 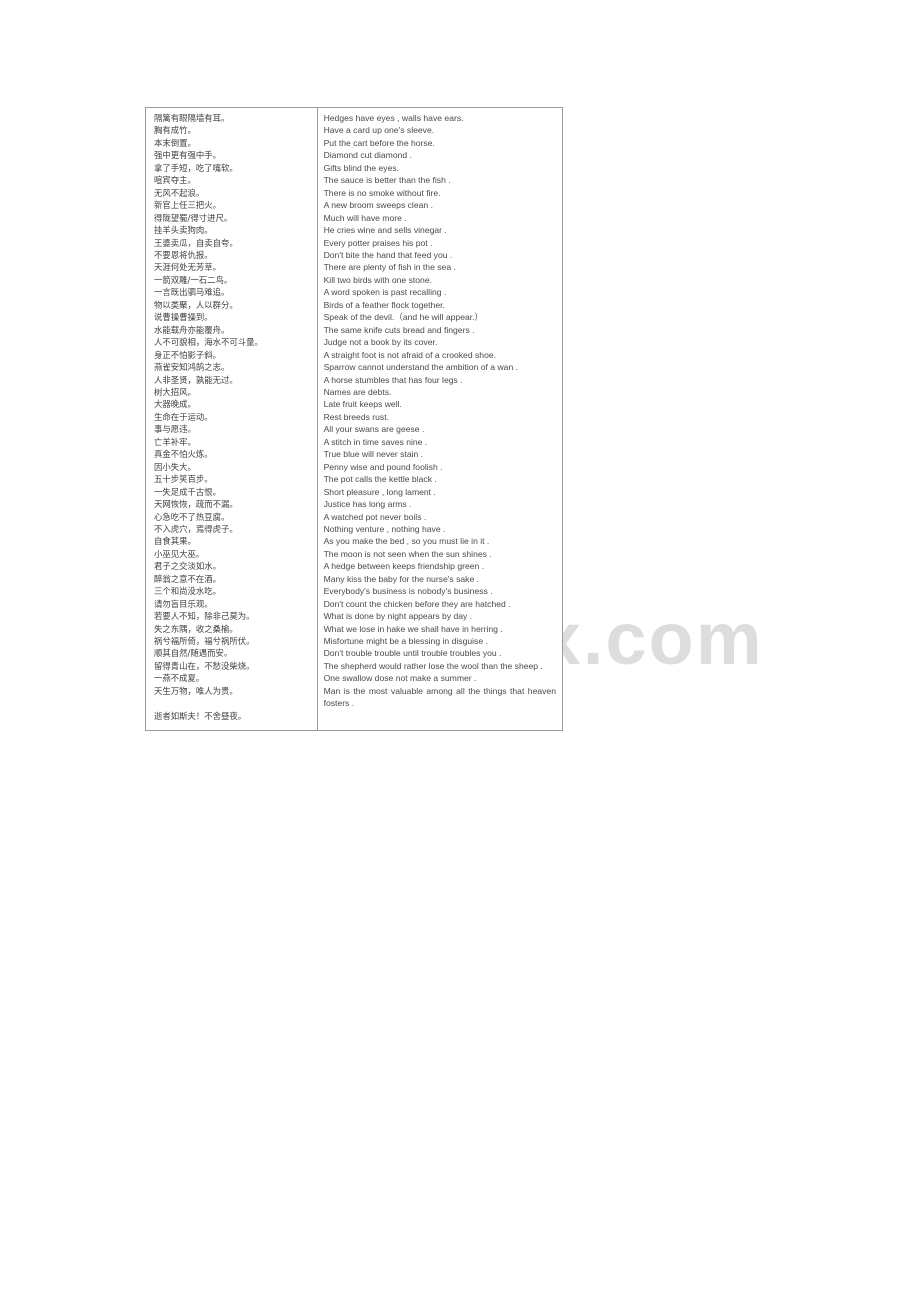 I want to click on chinese-proverb-line: 王婆卖瓜，自卖自夸。, so click(x=196, y=242).